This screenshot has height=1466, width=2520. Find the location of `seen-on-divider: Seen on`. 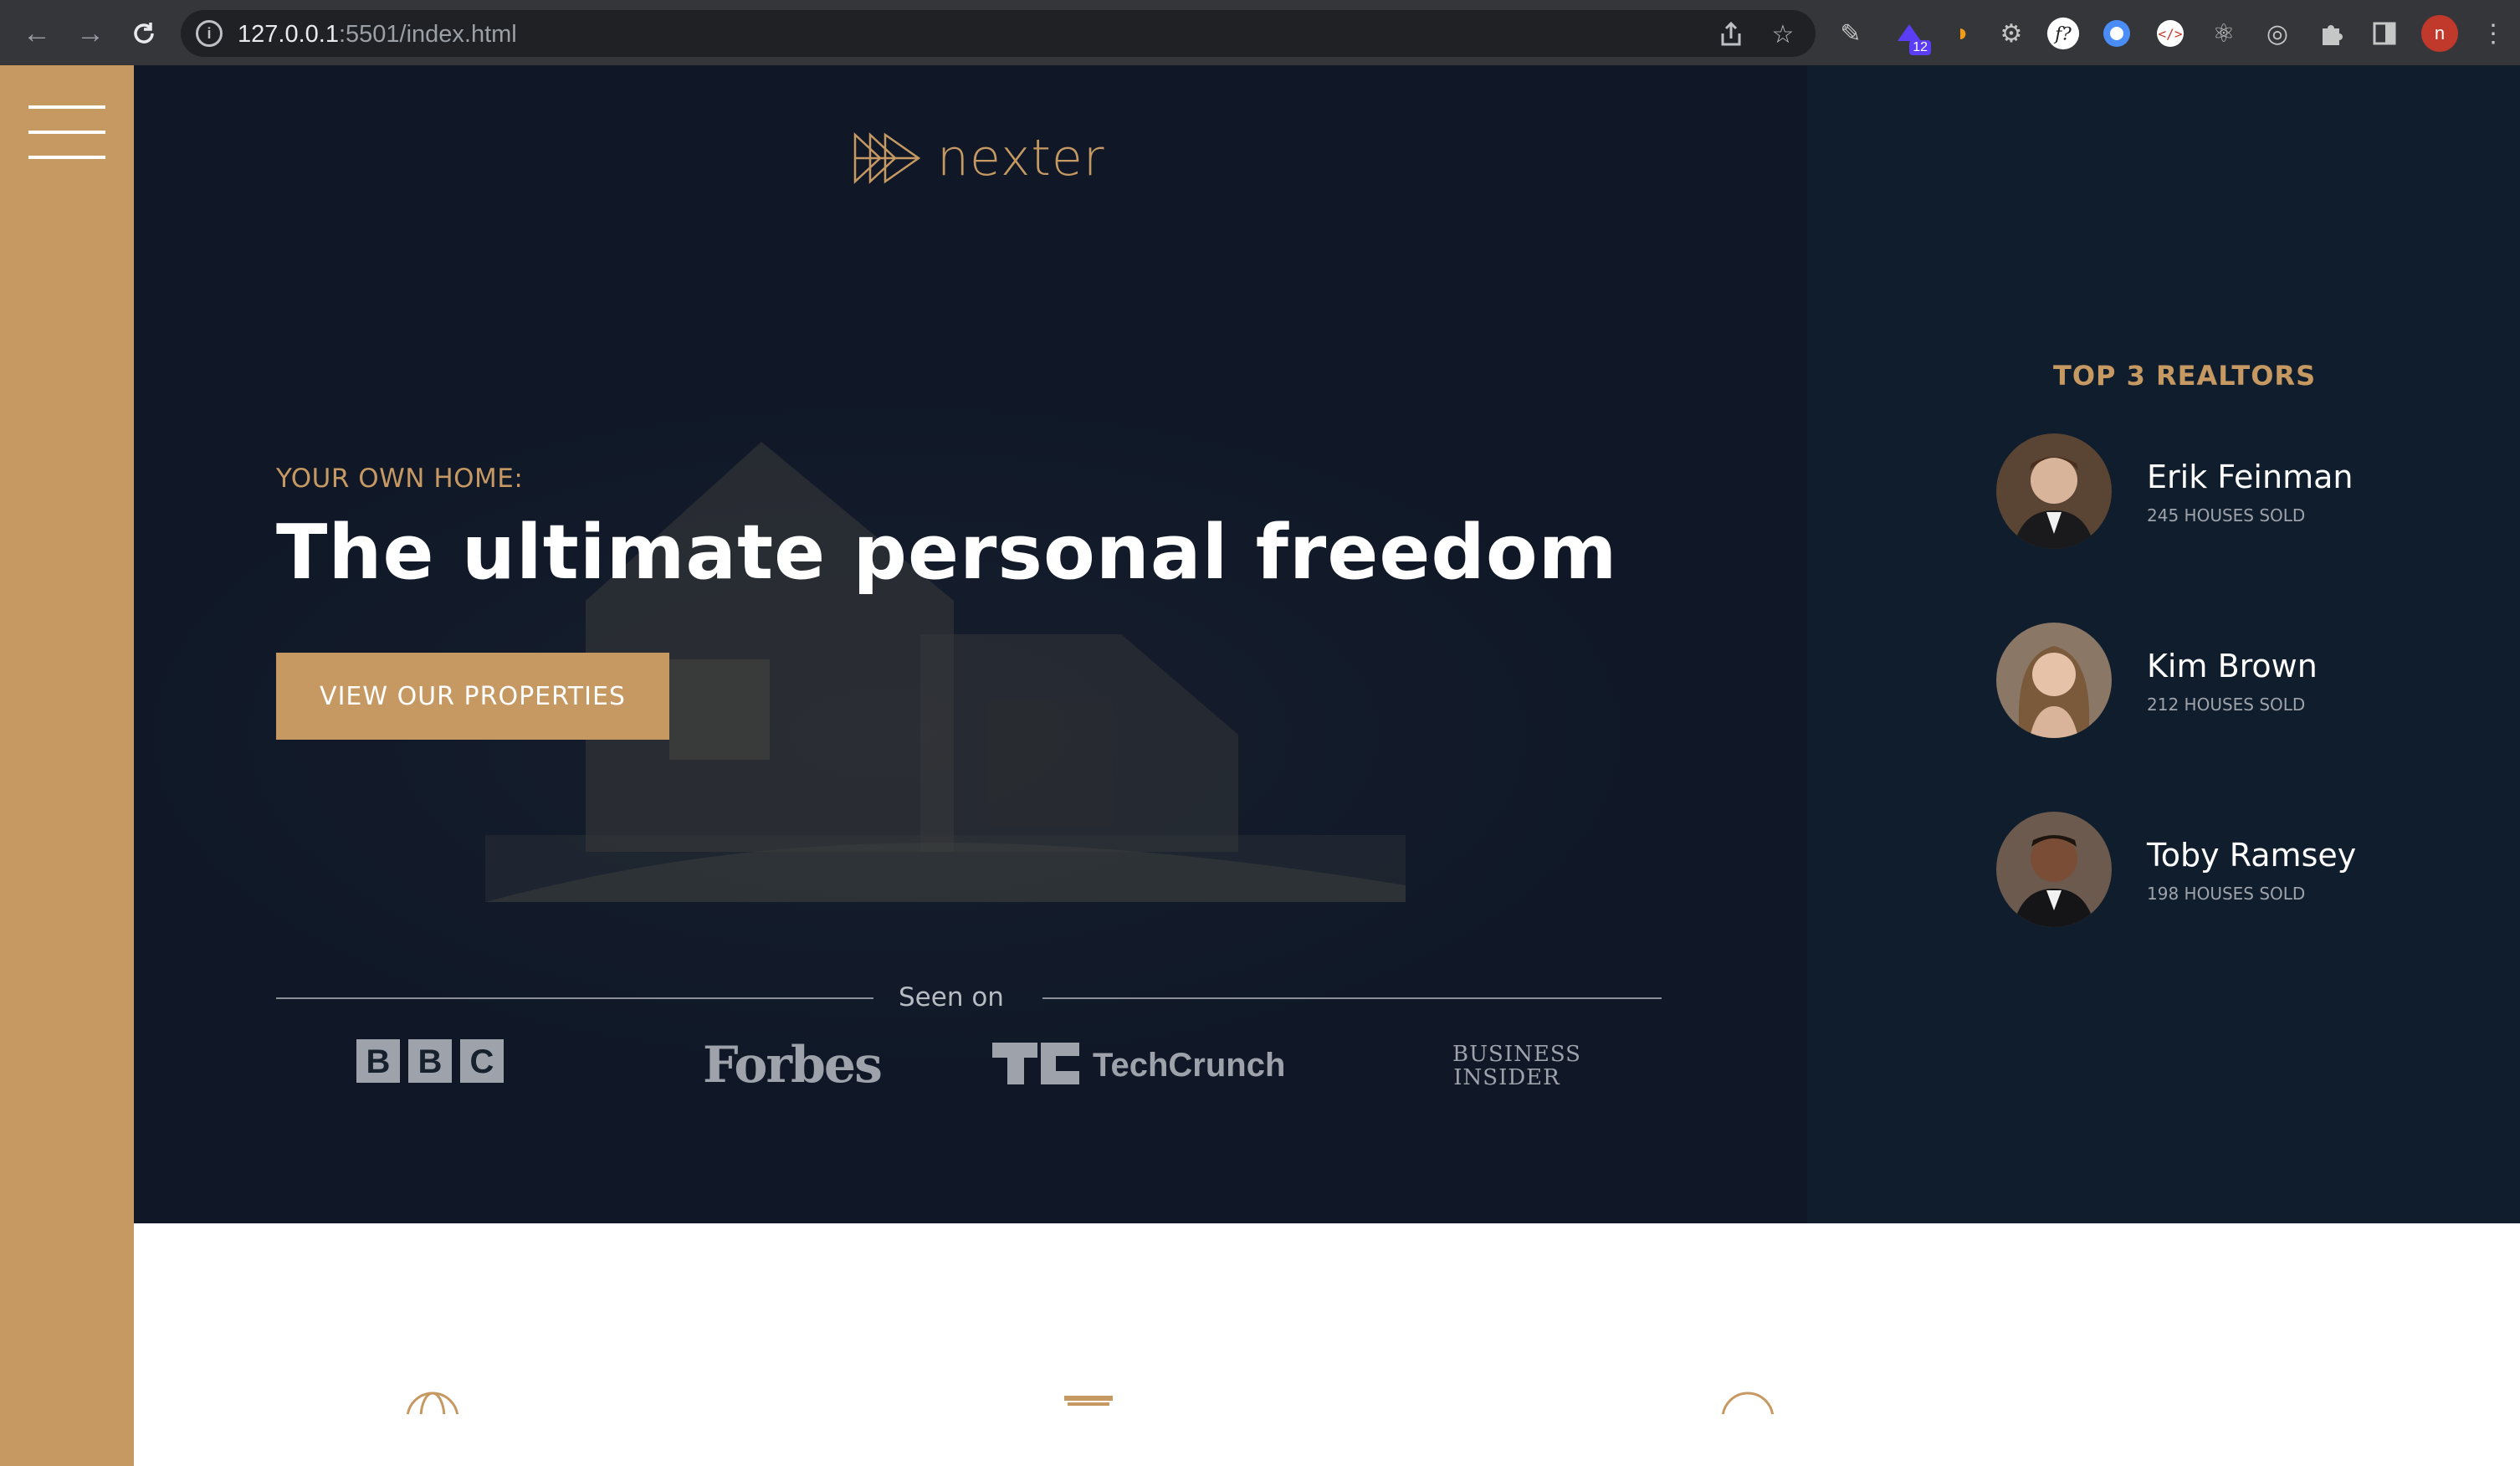

seen-on-divider: Seen on is located at coordinates (969, 997).